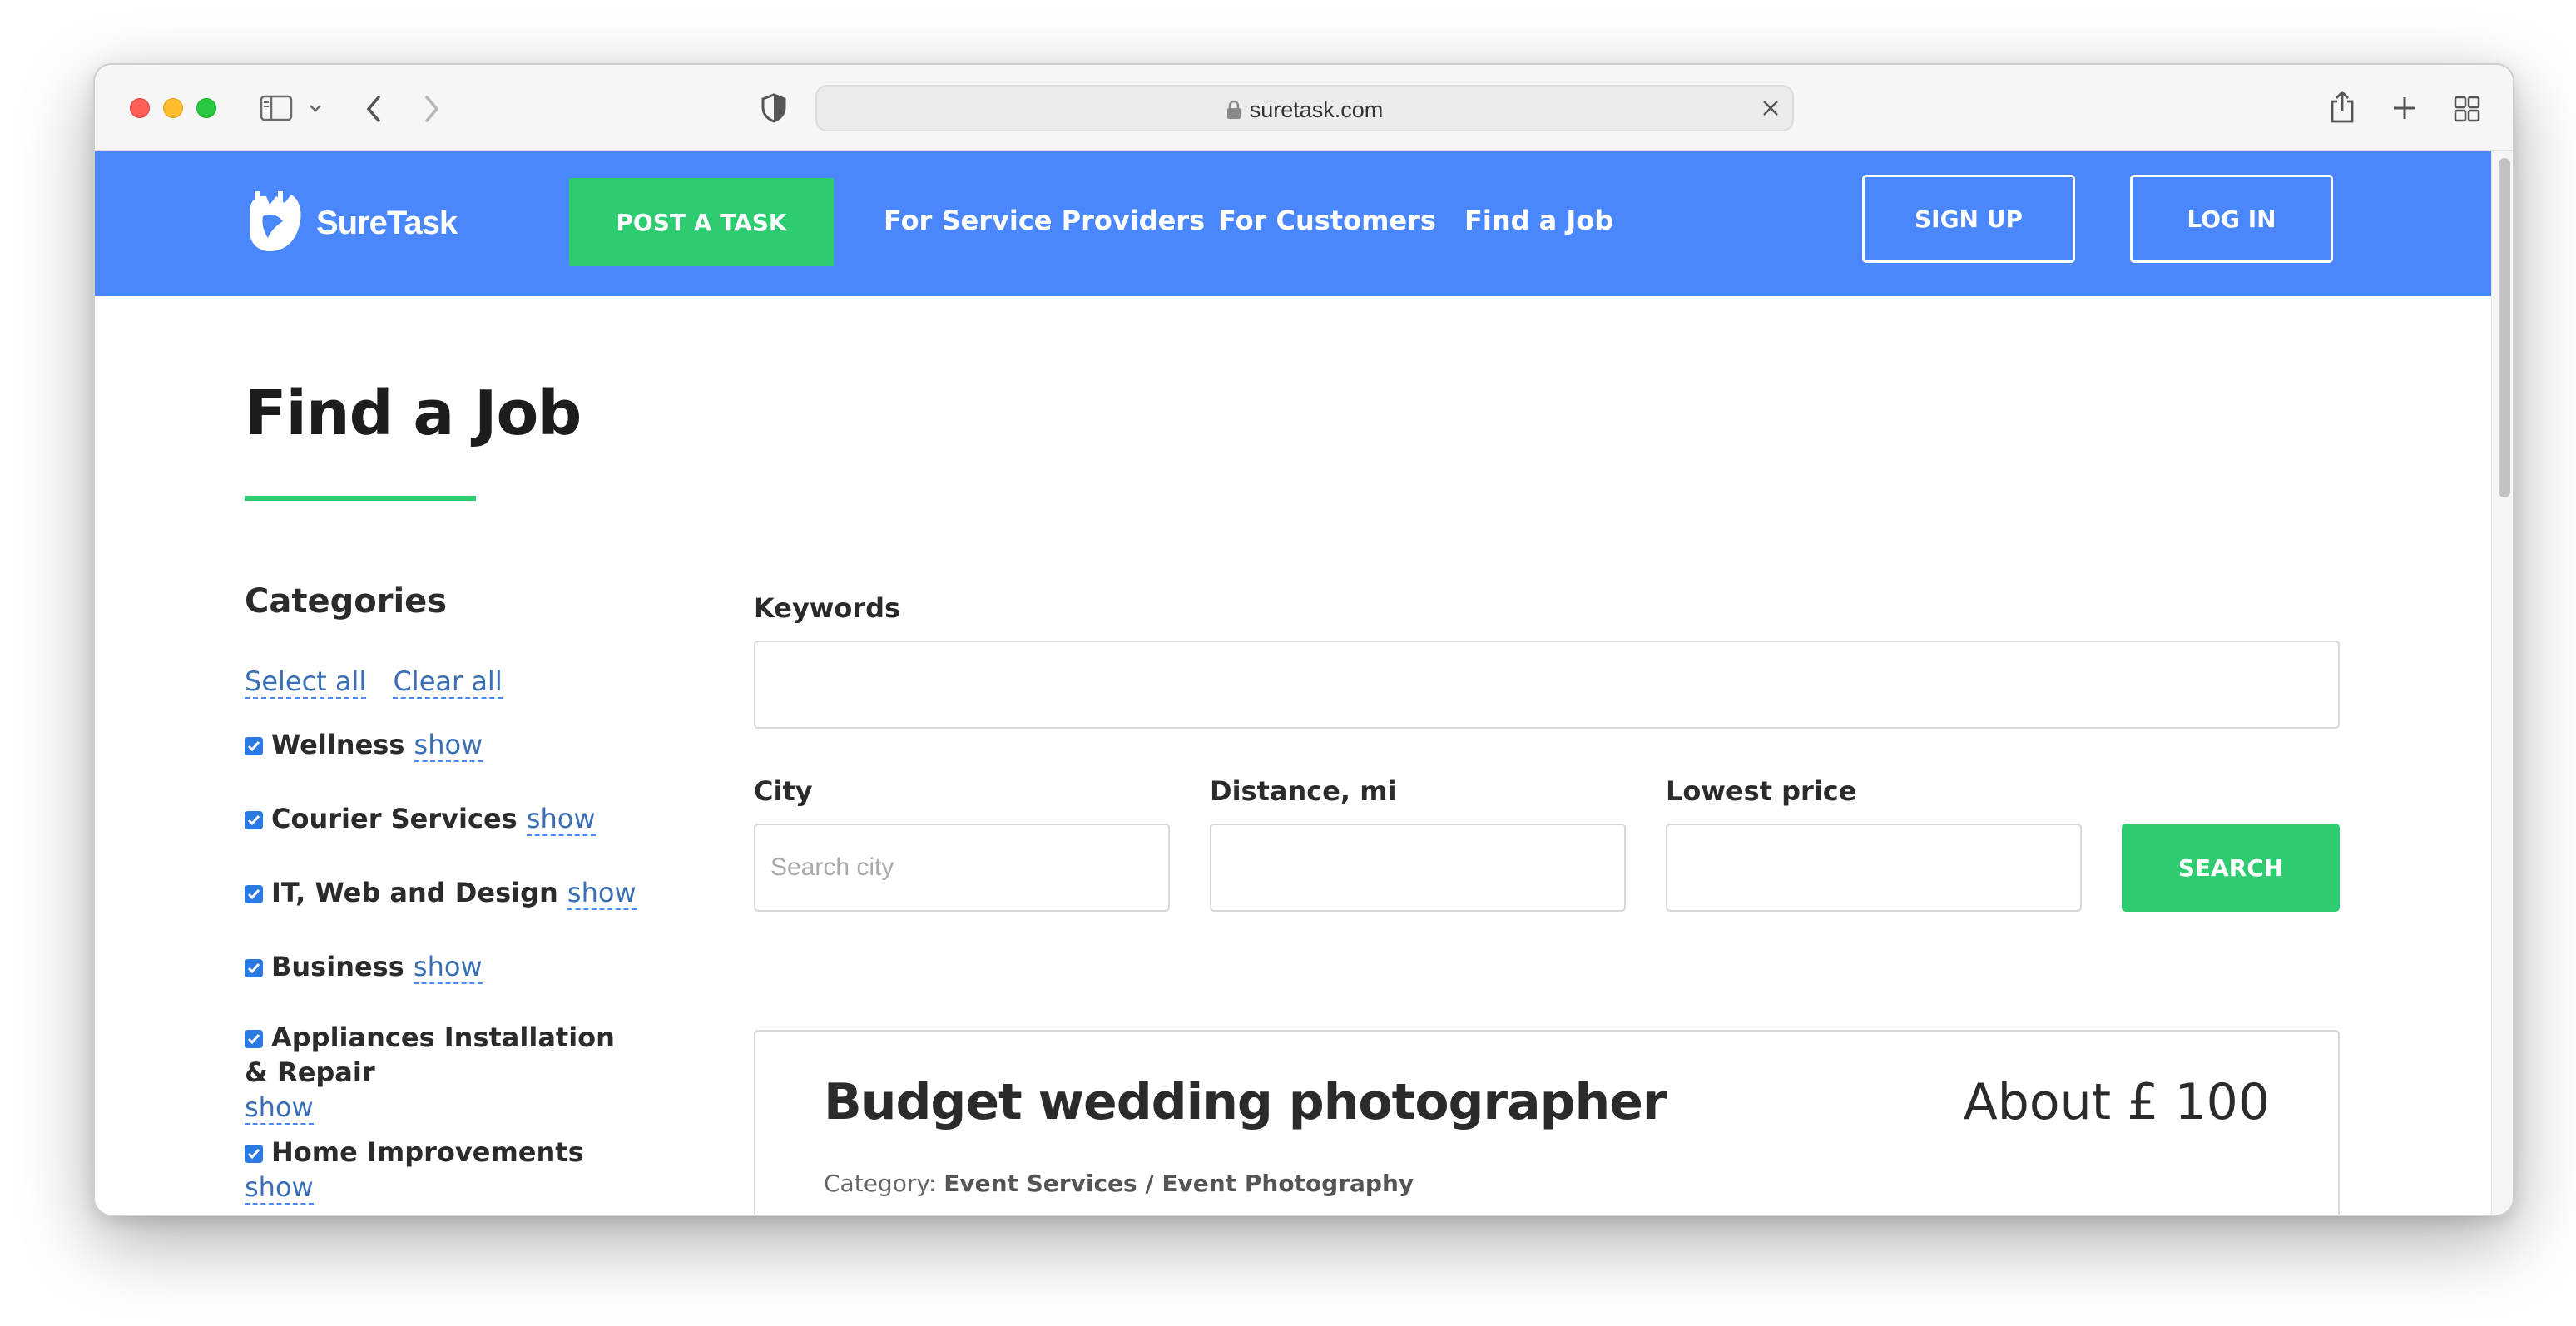  Describe the element at coordinates (430, 1055) in the screenshot. I see `category-label: Appliances Installation & Repair` at that location.